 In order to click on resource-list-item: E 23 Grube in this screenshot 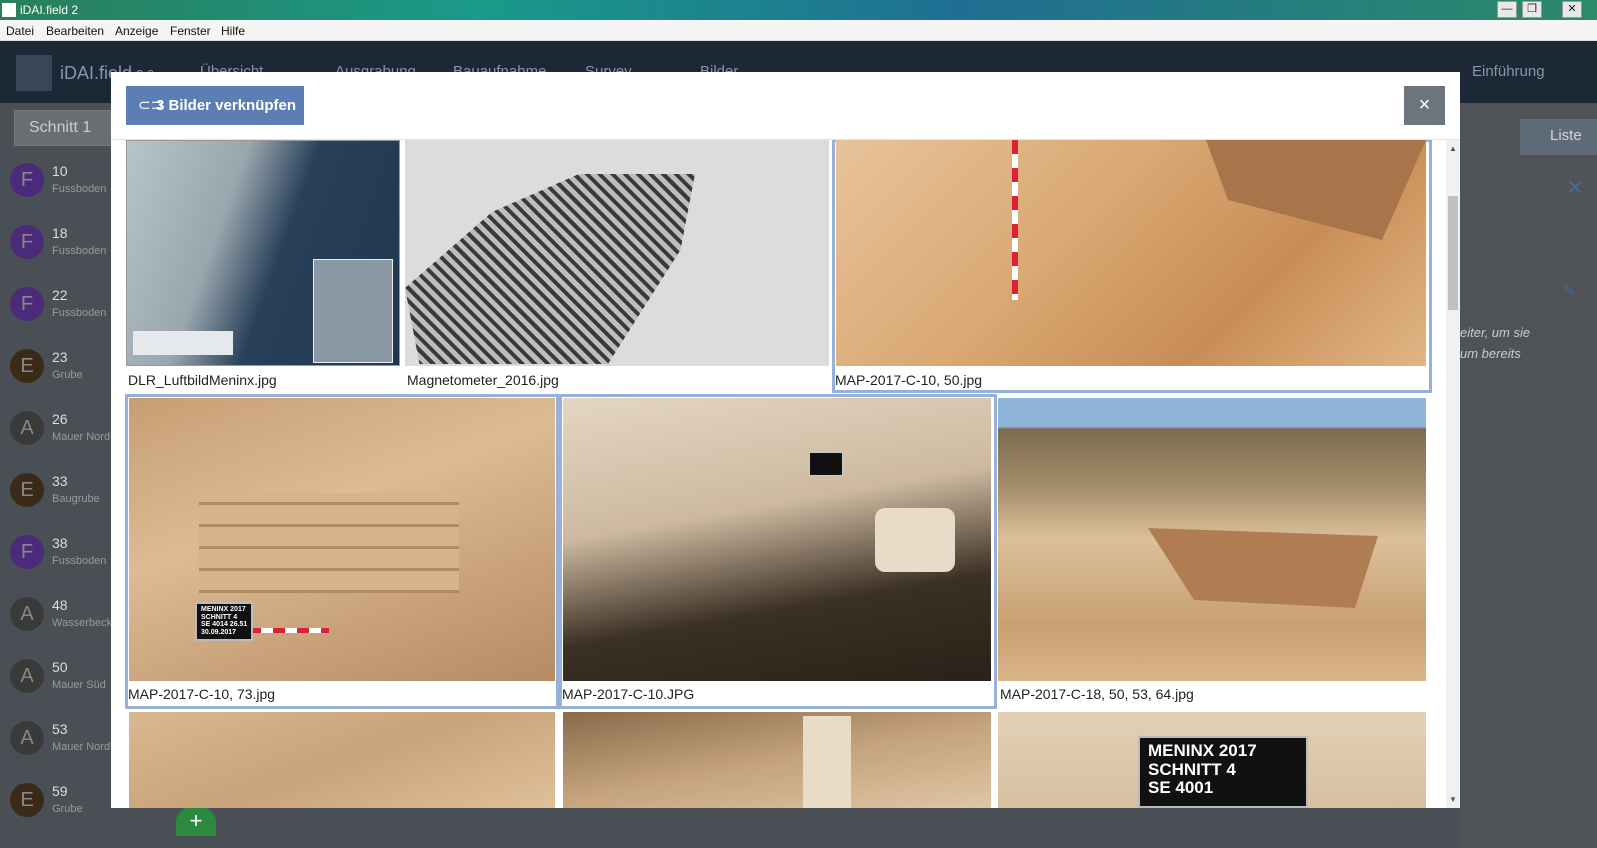, I will do `click(61, 374)`.